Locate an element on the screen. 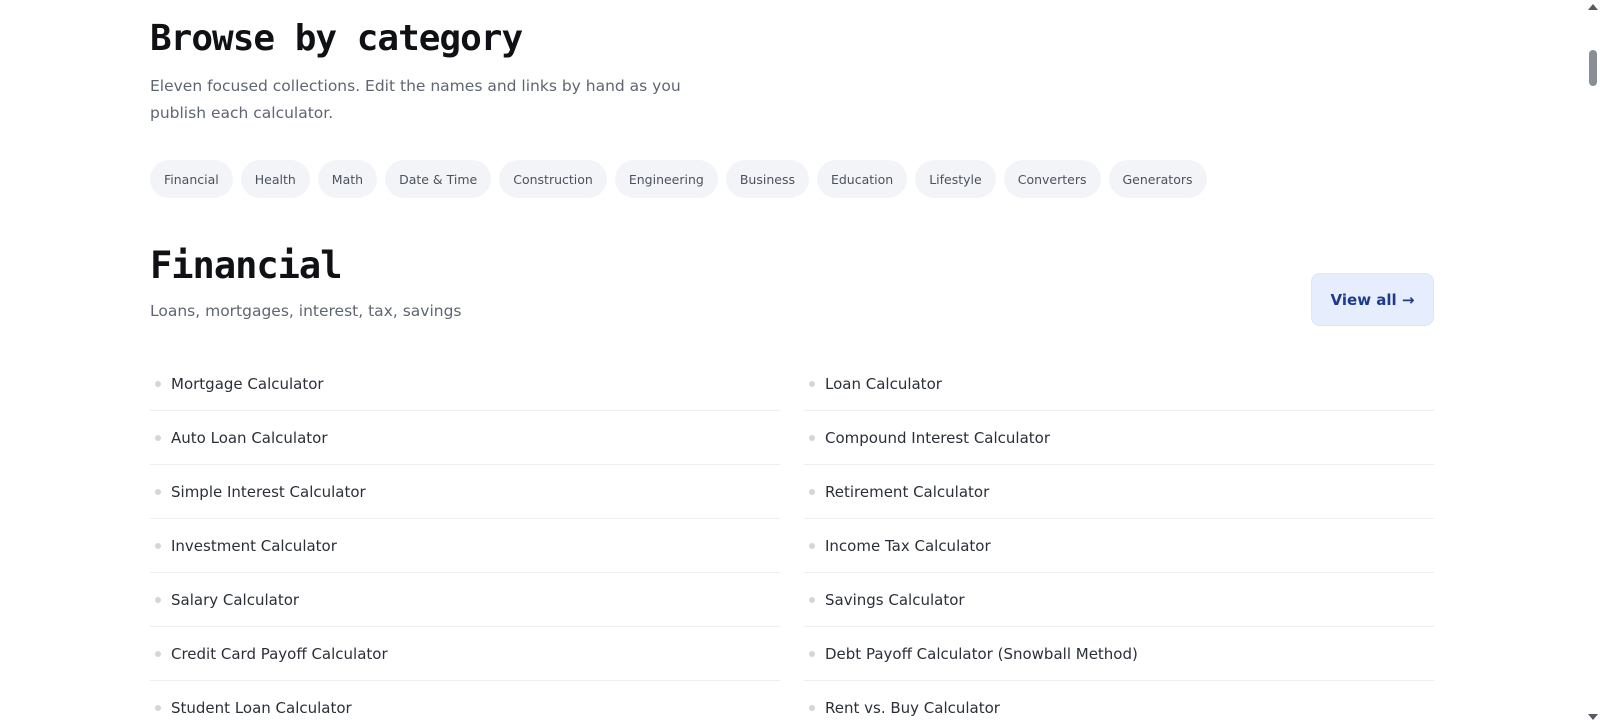 The image size is (1600, 724). calculator-label: Loan Calculator is located at coordinates (883, 383).